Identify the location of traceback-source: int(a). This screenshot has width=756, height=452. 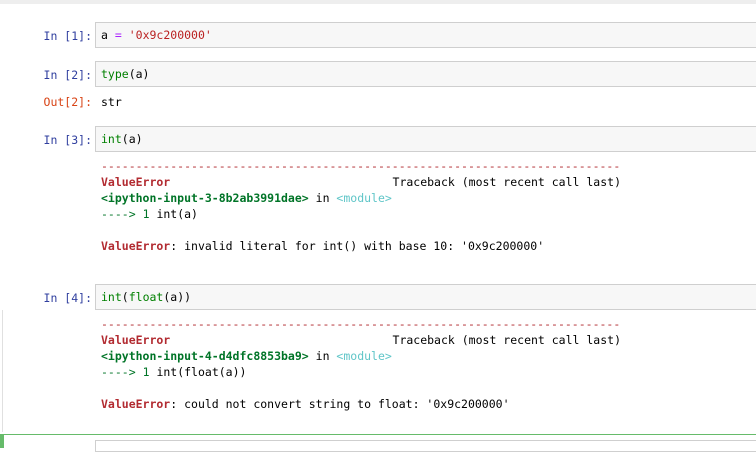
(177, 214).